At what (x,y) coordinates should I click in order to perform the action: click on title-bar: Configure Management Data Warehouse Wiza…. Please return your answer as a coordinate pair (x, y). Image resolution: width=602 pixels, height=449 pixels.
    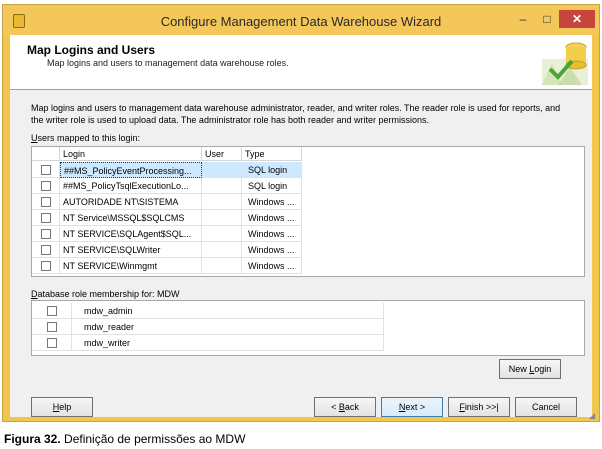
    Looking at the image, I should click on (301, 20).